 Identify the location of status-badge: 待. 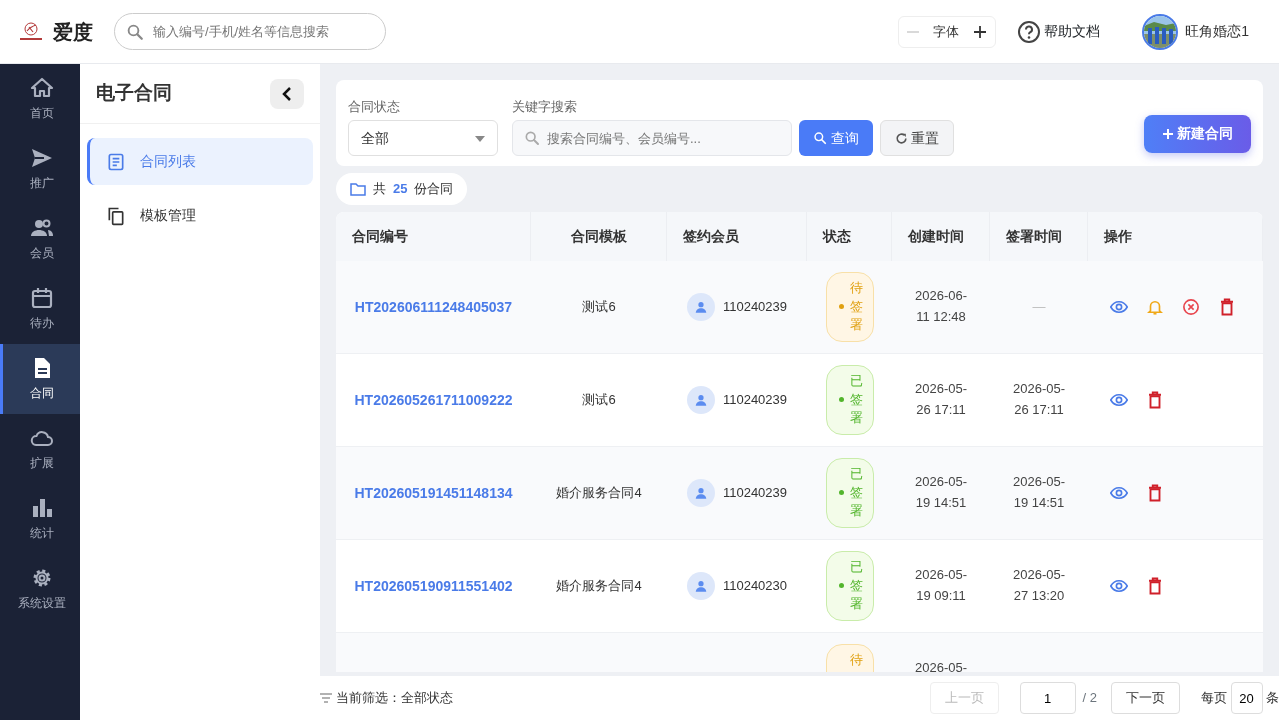
(849, 657).